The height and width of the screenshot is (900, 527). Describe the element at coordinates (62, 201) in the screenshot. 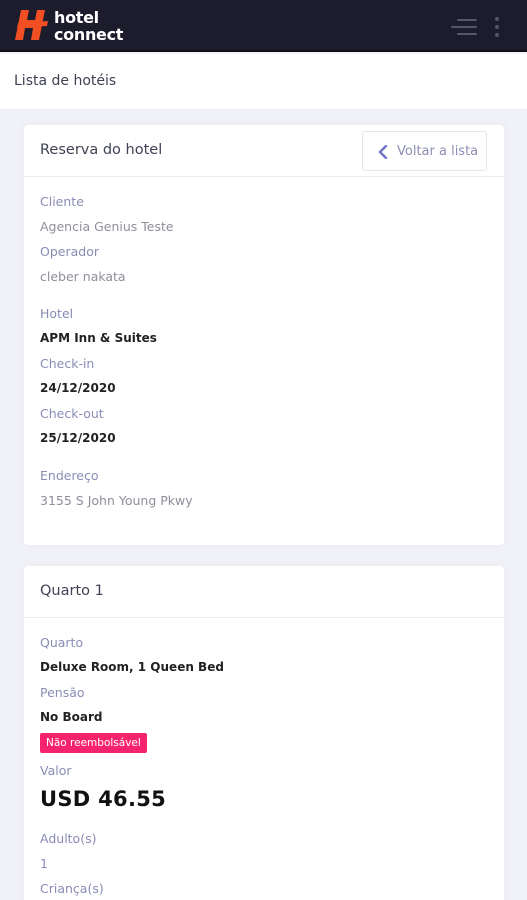

I see `cliente-label: Cliente` at that location.